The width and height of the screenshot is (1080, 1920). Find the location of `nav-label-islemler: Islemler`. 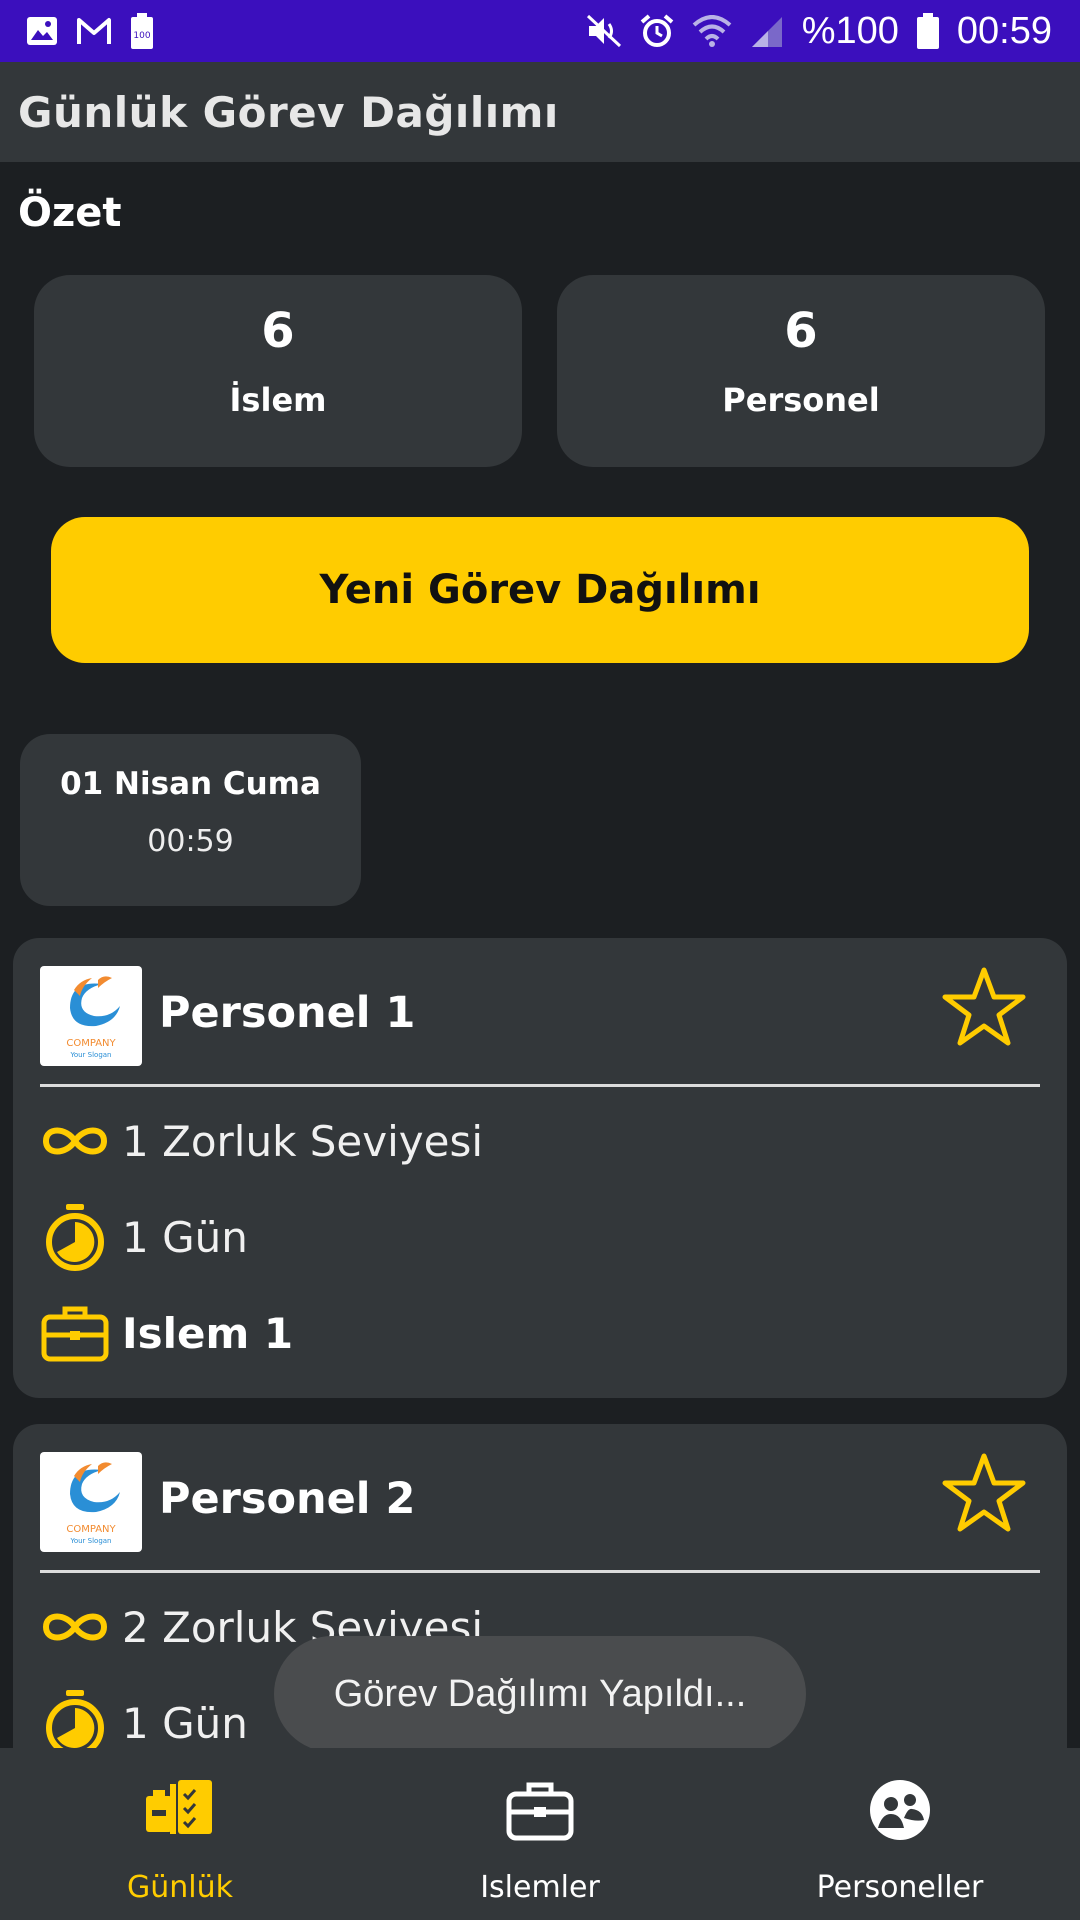

nav-label-islemler: Islemler is located at coordinates (540, 1887).